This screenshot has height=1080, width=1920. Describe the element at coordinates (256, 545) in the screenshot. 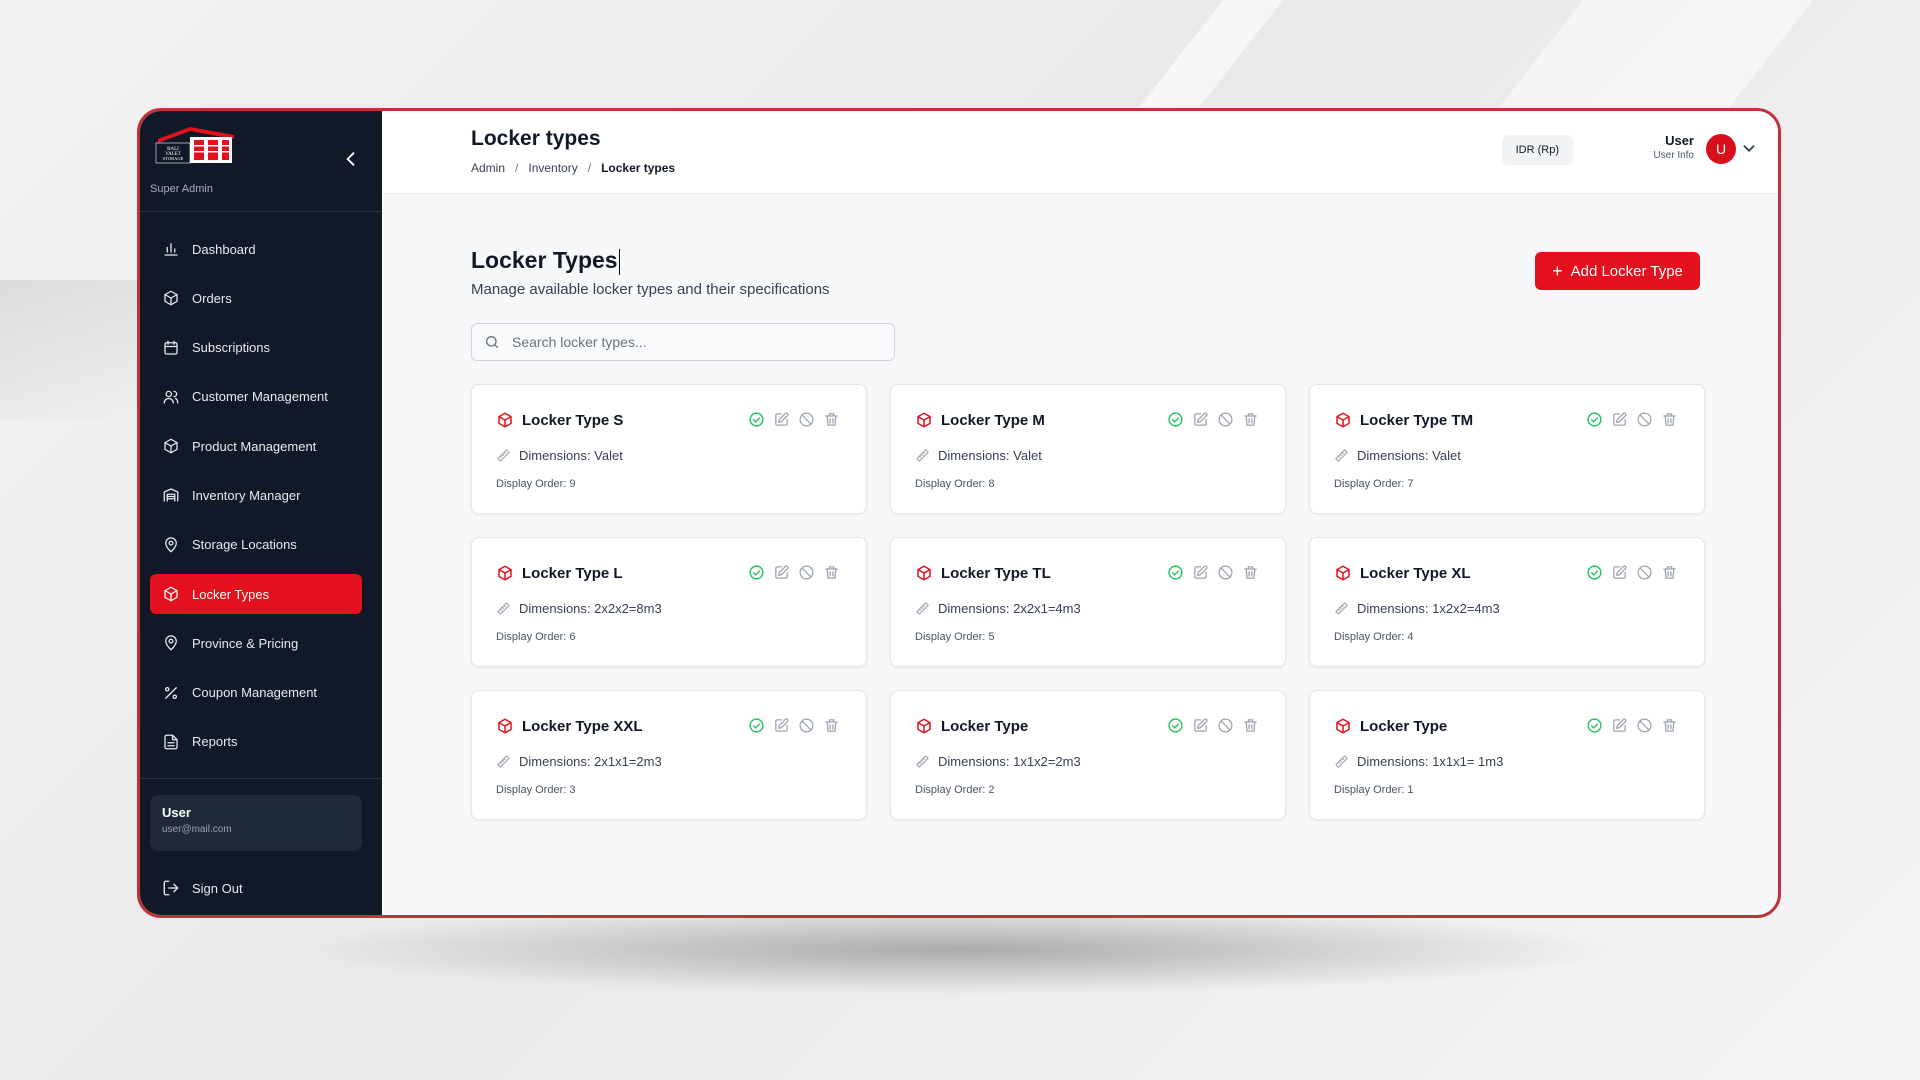

I see `sidebar-item-storage-locations: Storage Locations` at that location.